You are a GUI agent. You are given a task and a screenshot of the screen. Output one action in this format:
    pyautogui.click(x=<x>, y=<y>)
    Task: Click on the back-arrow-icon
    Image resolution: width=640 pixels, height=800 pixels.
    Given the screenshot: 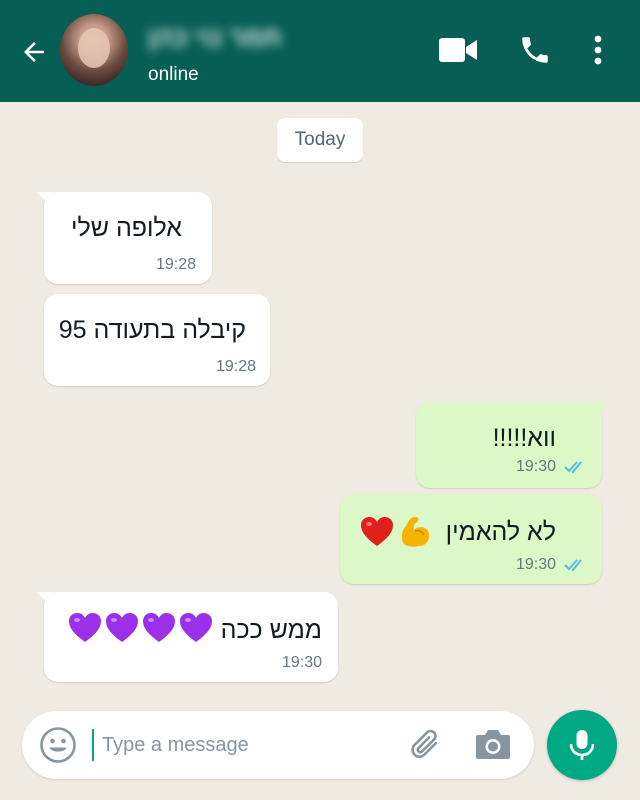 What is the action you would take?
    pyautogui.click(x=34, y=52)
    